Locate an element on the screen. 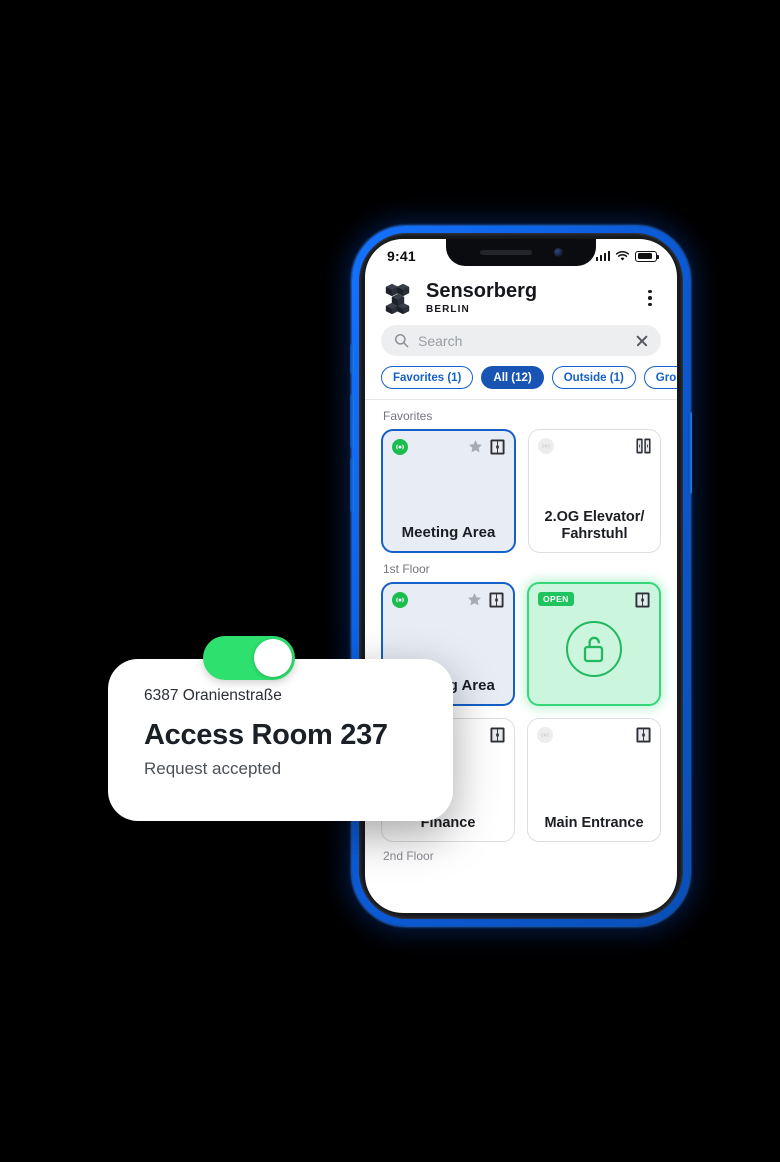  unlocked-padlock-icon is located at coordinates (594, 648).